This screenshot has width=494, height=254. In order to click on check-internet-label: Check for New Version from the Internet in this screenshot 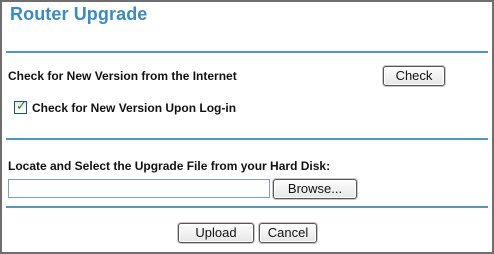, I will do `click(122, 76)`.